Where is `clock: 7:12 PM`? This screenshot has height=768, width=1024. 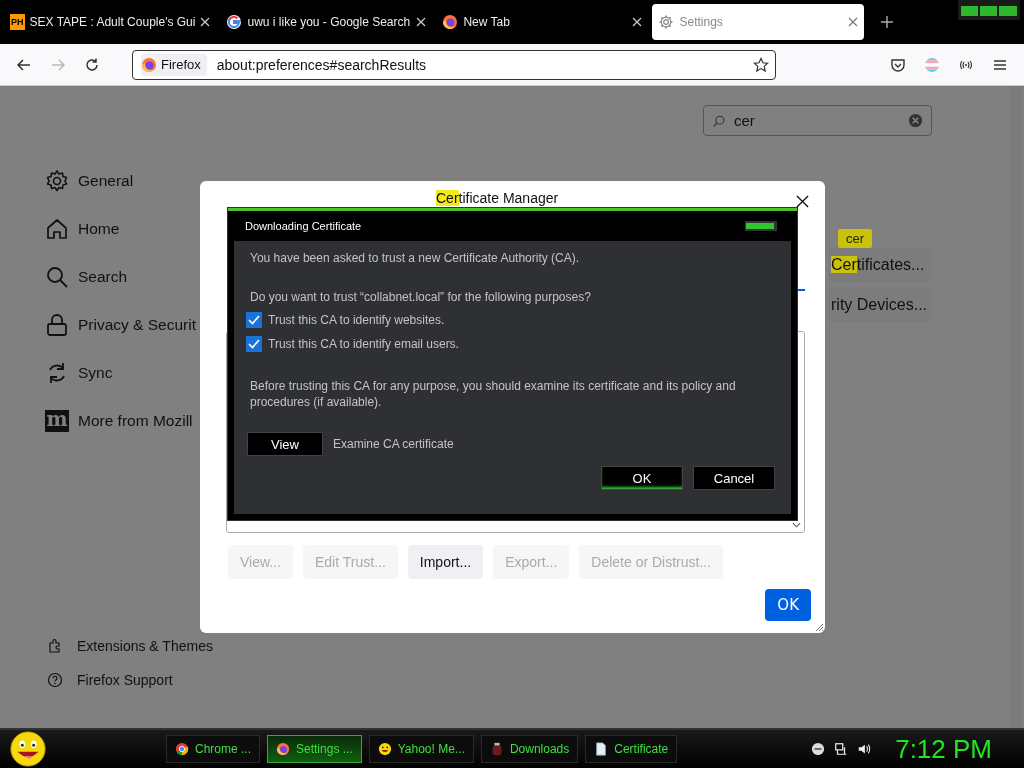 clock: 7:12 PM is located at coordinates (943, 749).